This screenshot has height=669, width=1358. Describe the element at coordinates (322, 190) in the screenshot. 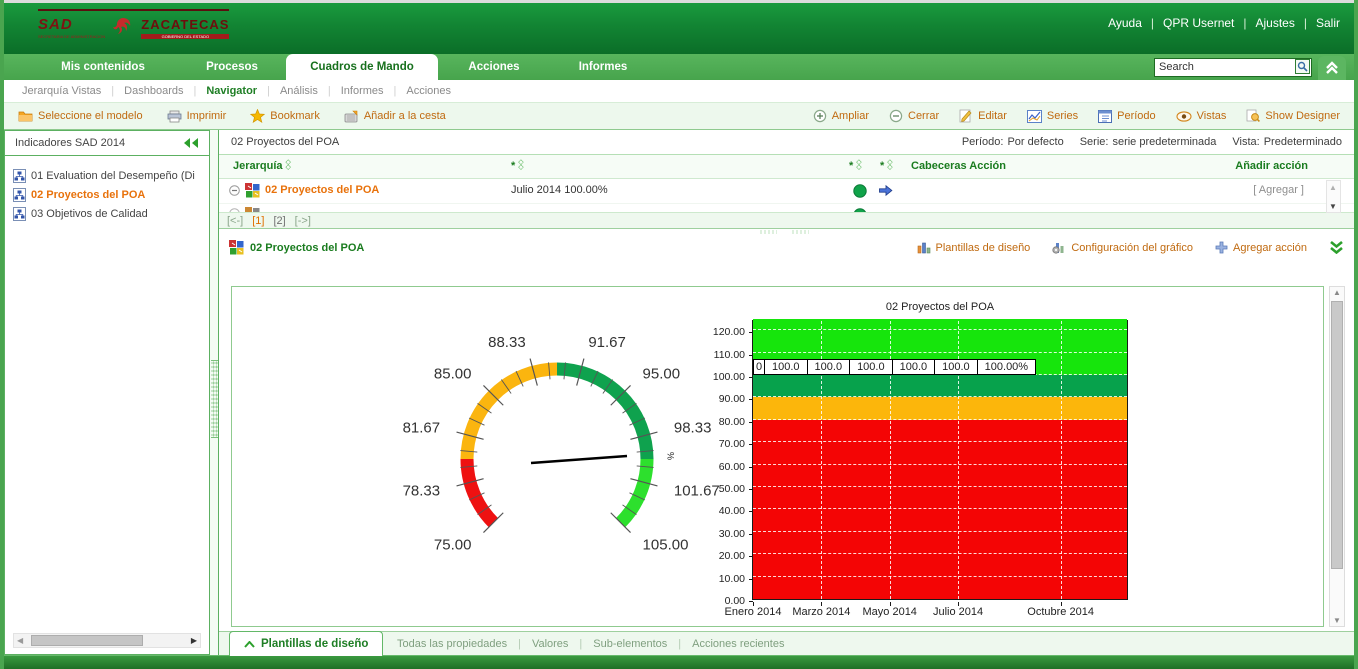

I see `row-element-link: 02 Proyectos del POA` at that location.